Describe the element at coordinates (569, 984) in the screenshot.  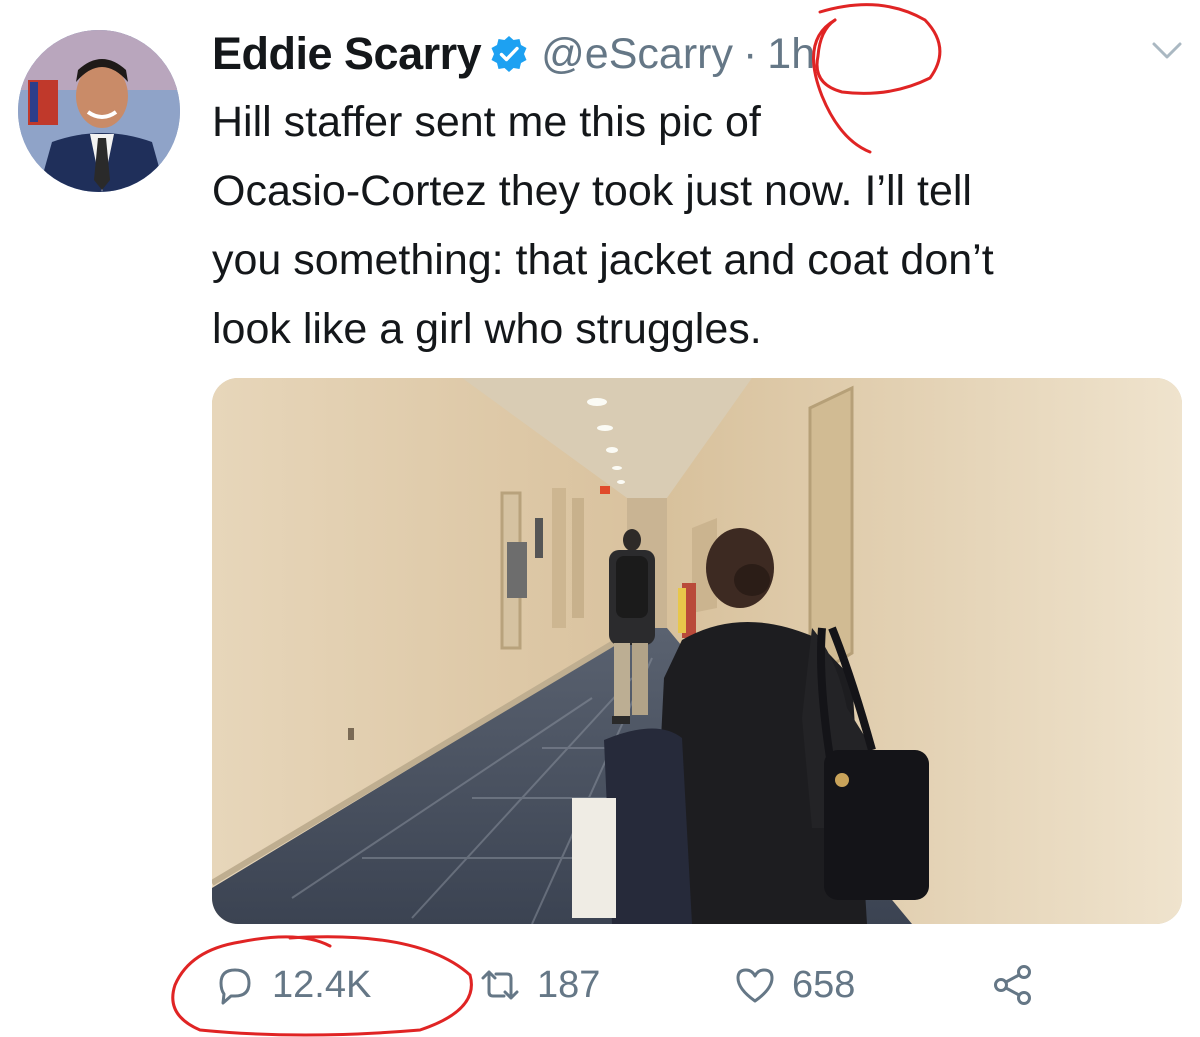
I see `retweet-count: 187` at that location.